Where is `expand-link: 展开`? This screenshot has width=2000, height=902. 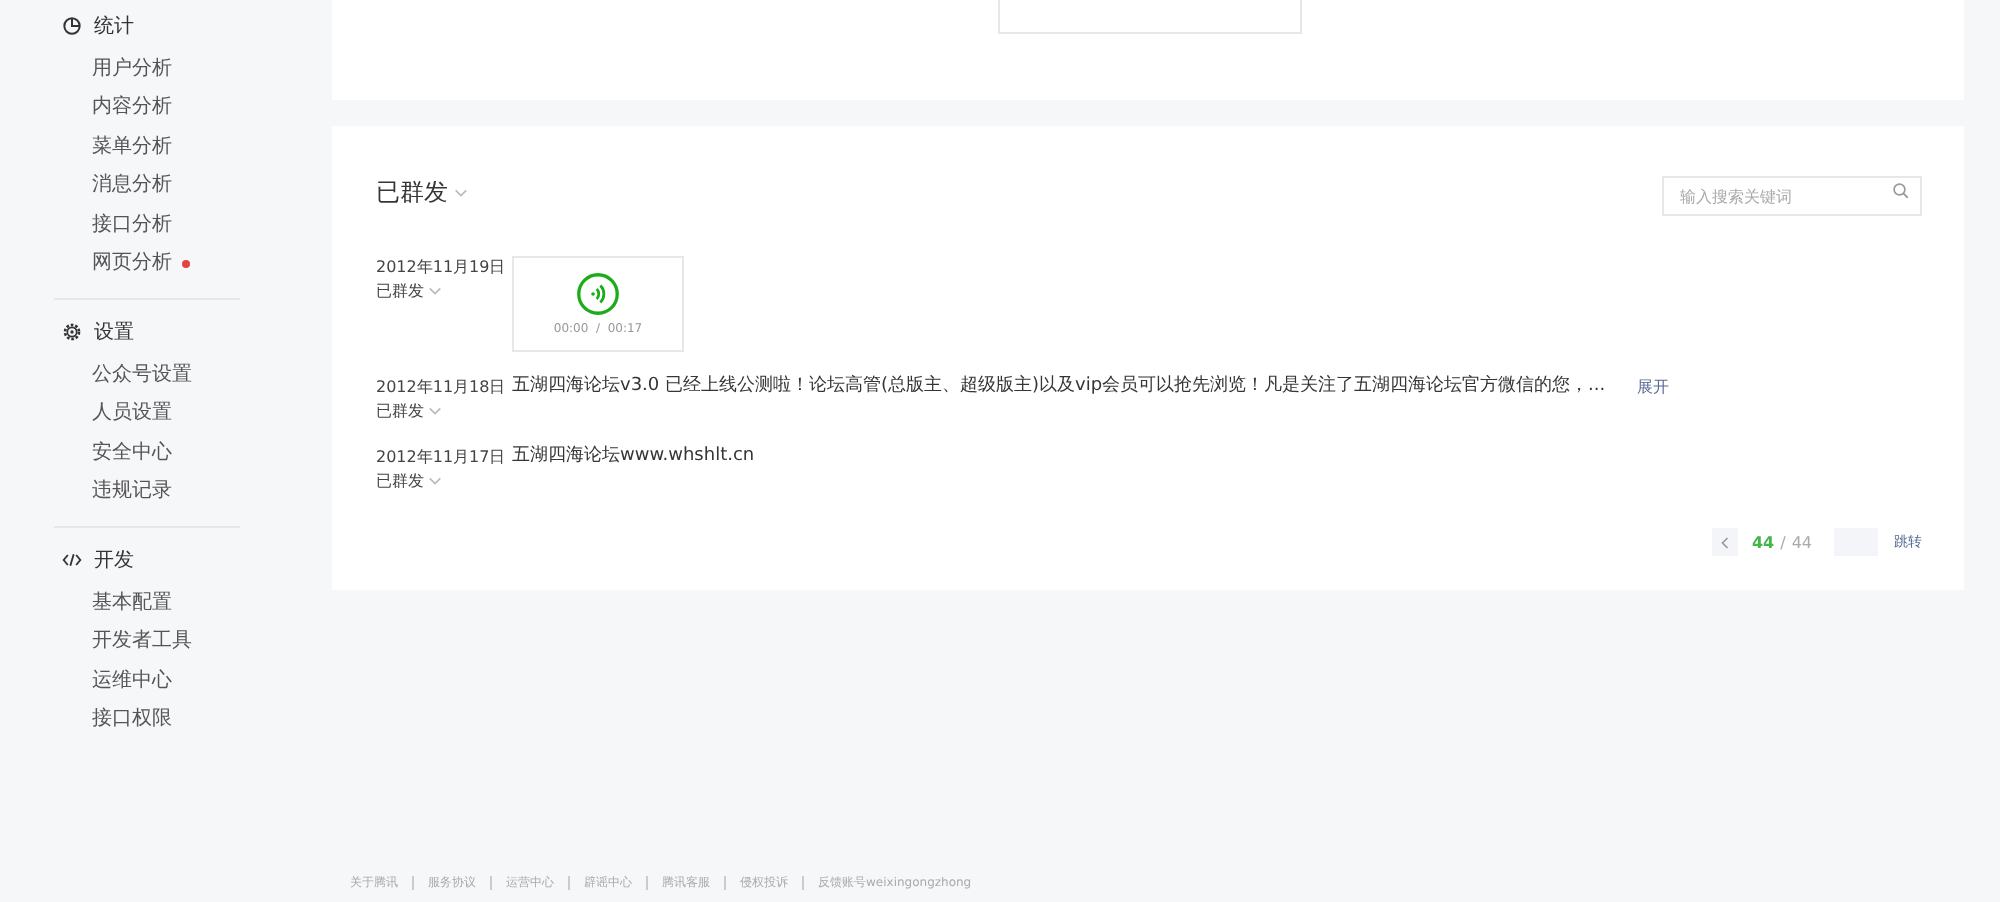
expand-link: 展开 is located at coordinates (1653, 387).